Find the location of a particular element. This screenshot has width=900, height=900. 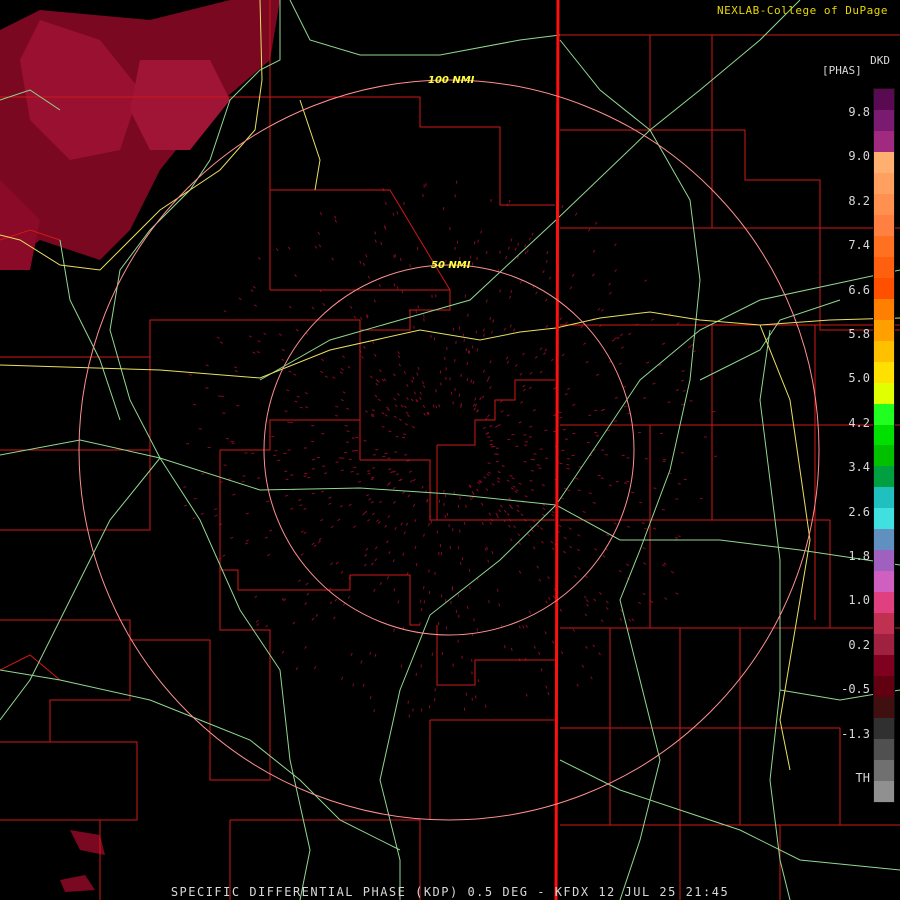

color-scale-tick-label: 6.6 is located at coordinates (859, 289).